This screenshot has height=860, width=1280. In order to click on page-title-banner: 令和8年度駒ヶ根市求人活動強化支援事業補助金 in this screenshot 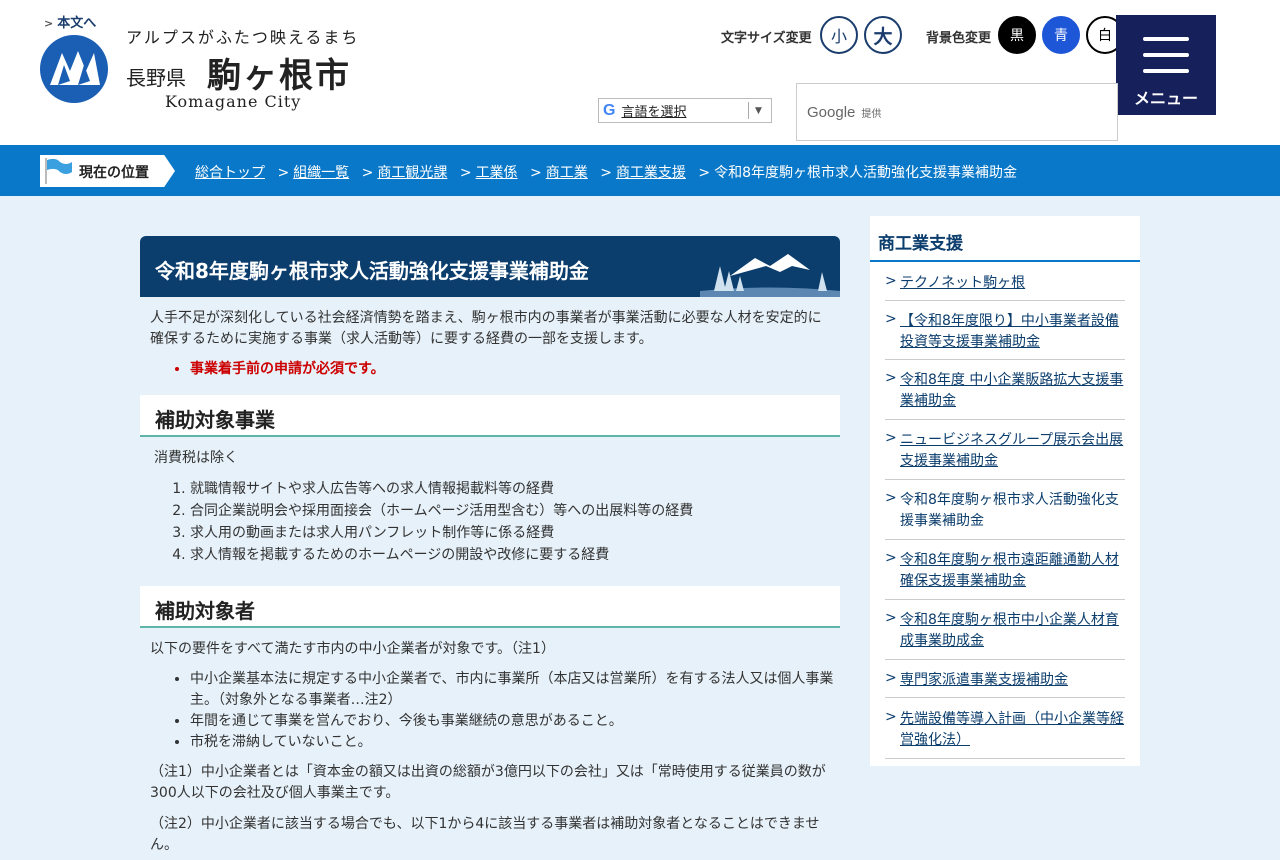, I will do `click(490, 266)`.